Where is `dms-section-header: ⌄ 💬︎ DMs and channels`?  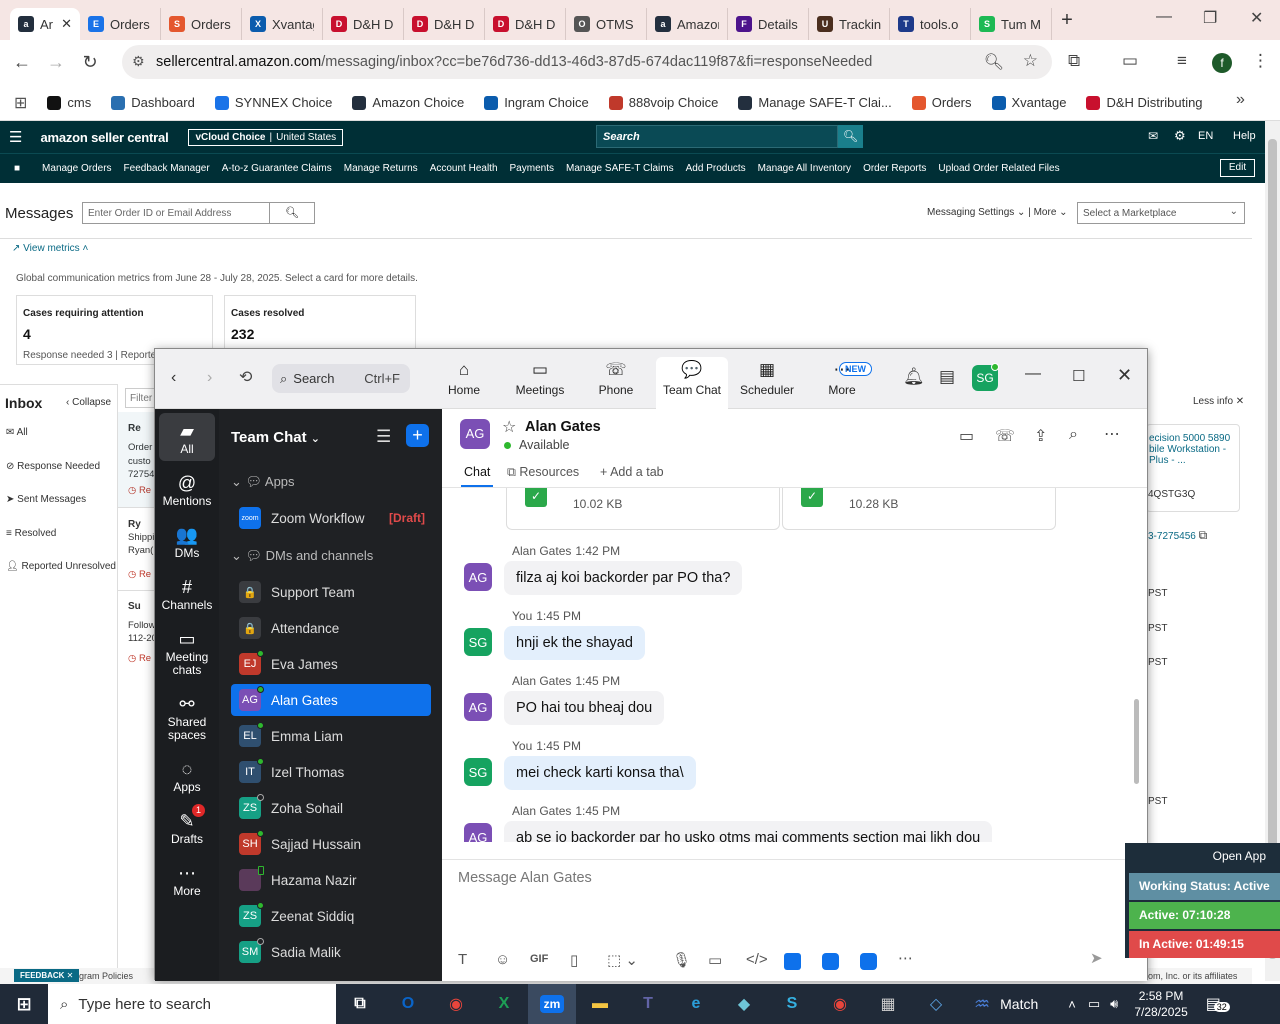 dms-section-header: ⌄ 💬︎ DMs and channels is located at coordinates (302, 556).